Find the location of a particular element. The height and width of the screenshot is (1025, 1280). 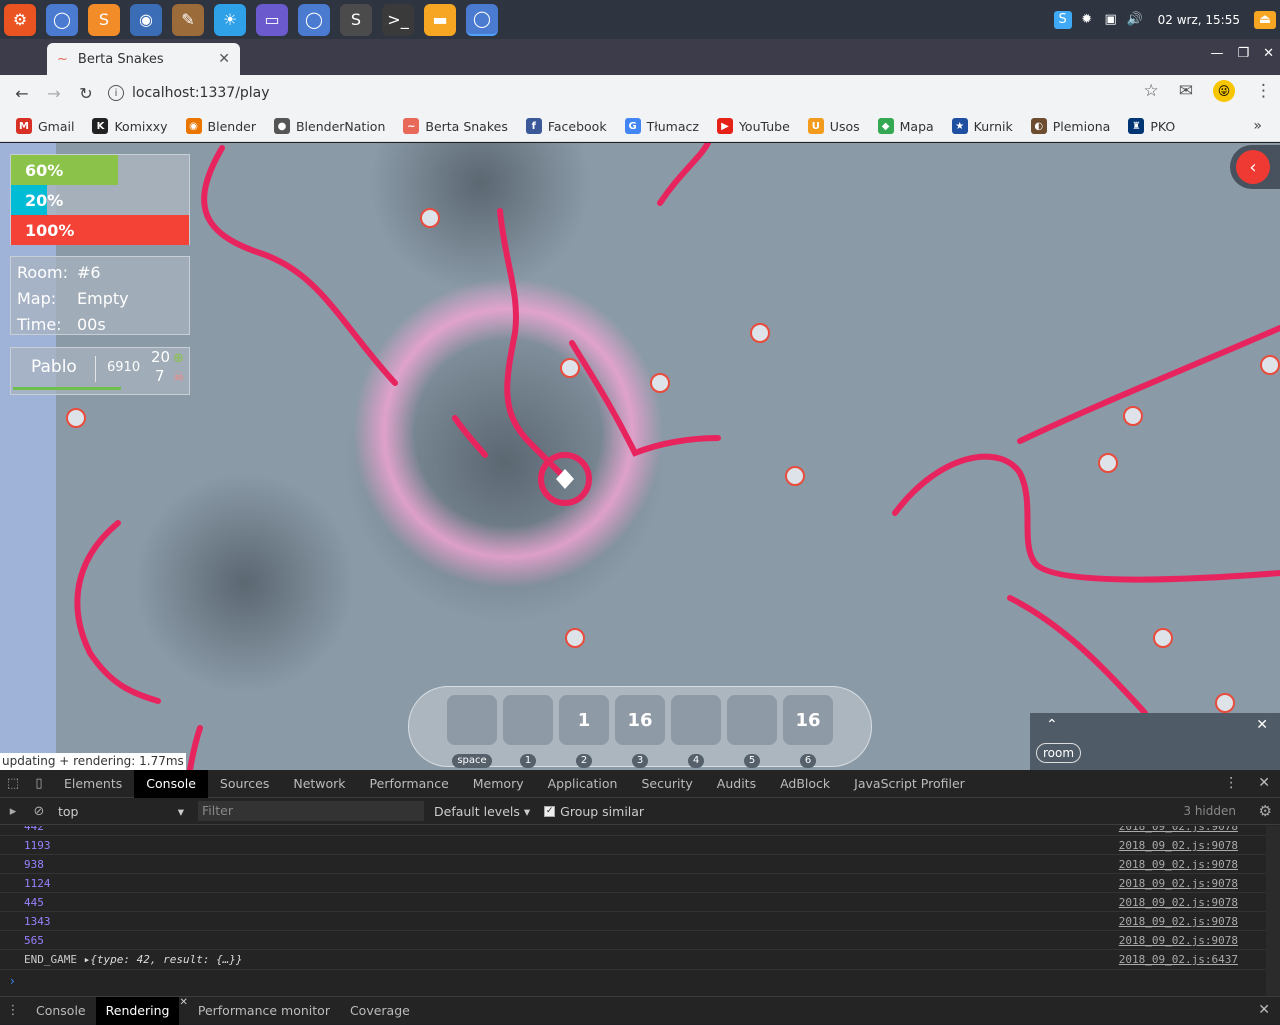

gear-icon: ⚙ is located at coordinates (1265, 811).